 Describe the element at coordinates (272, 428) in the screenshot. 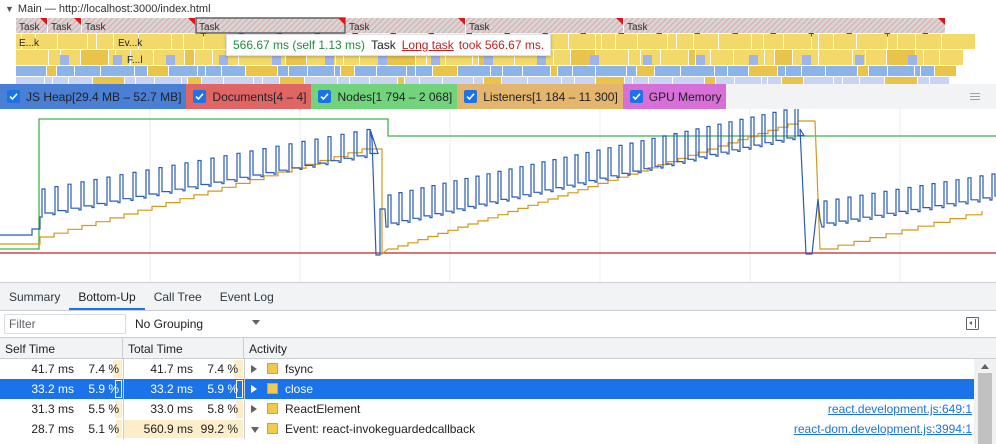

I see `scripting-category-icon` at that location.